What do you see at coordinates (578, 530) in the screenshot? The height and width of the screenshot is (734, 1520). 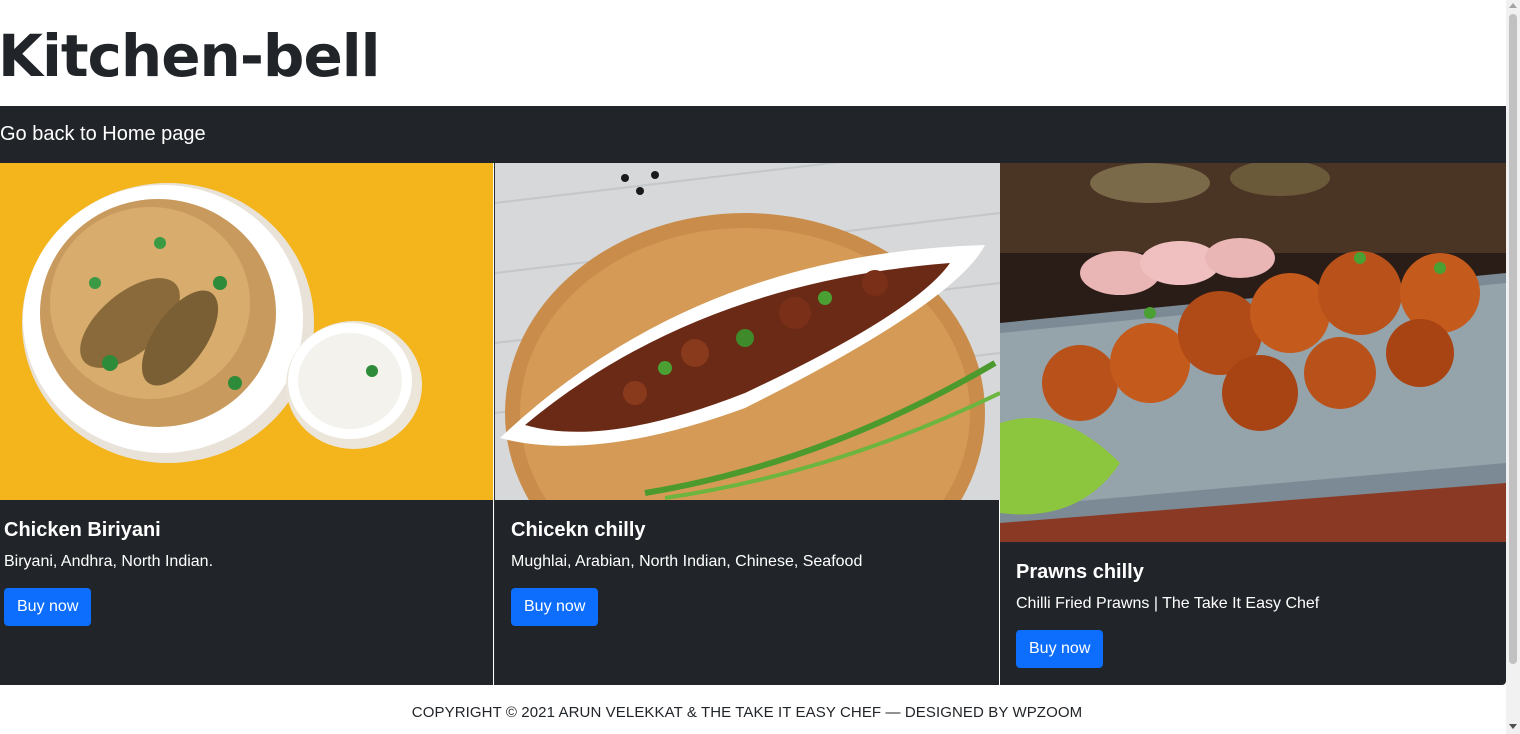 I see `card-title: Chicekn chilly` at bounding box center [578, 530].